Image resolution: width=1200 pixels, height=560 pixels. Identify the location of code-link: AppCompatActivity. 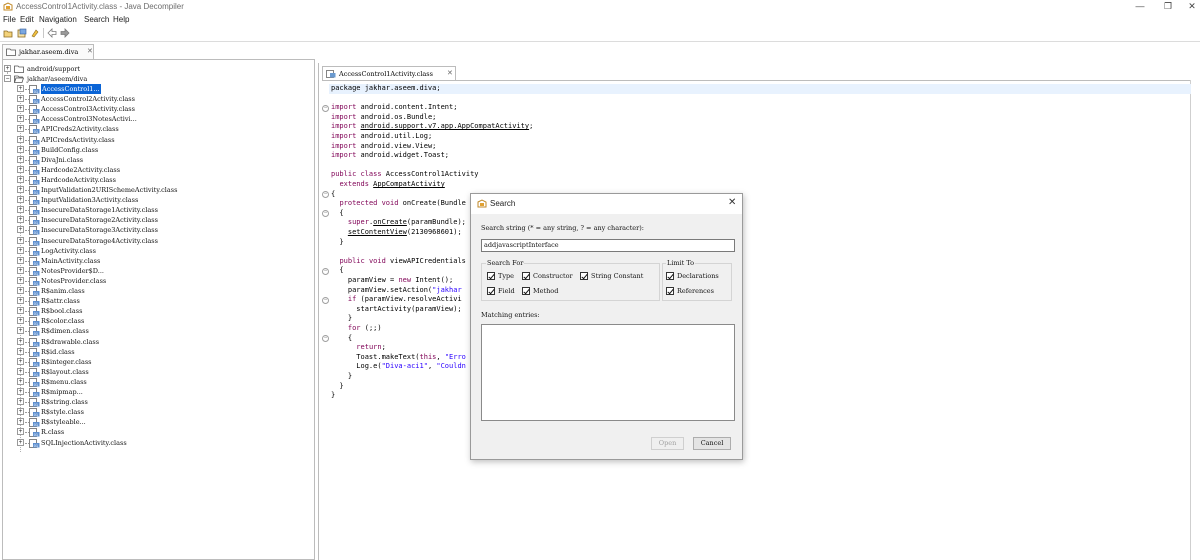
(409, 184).